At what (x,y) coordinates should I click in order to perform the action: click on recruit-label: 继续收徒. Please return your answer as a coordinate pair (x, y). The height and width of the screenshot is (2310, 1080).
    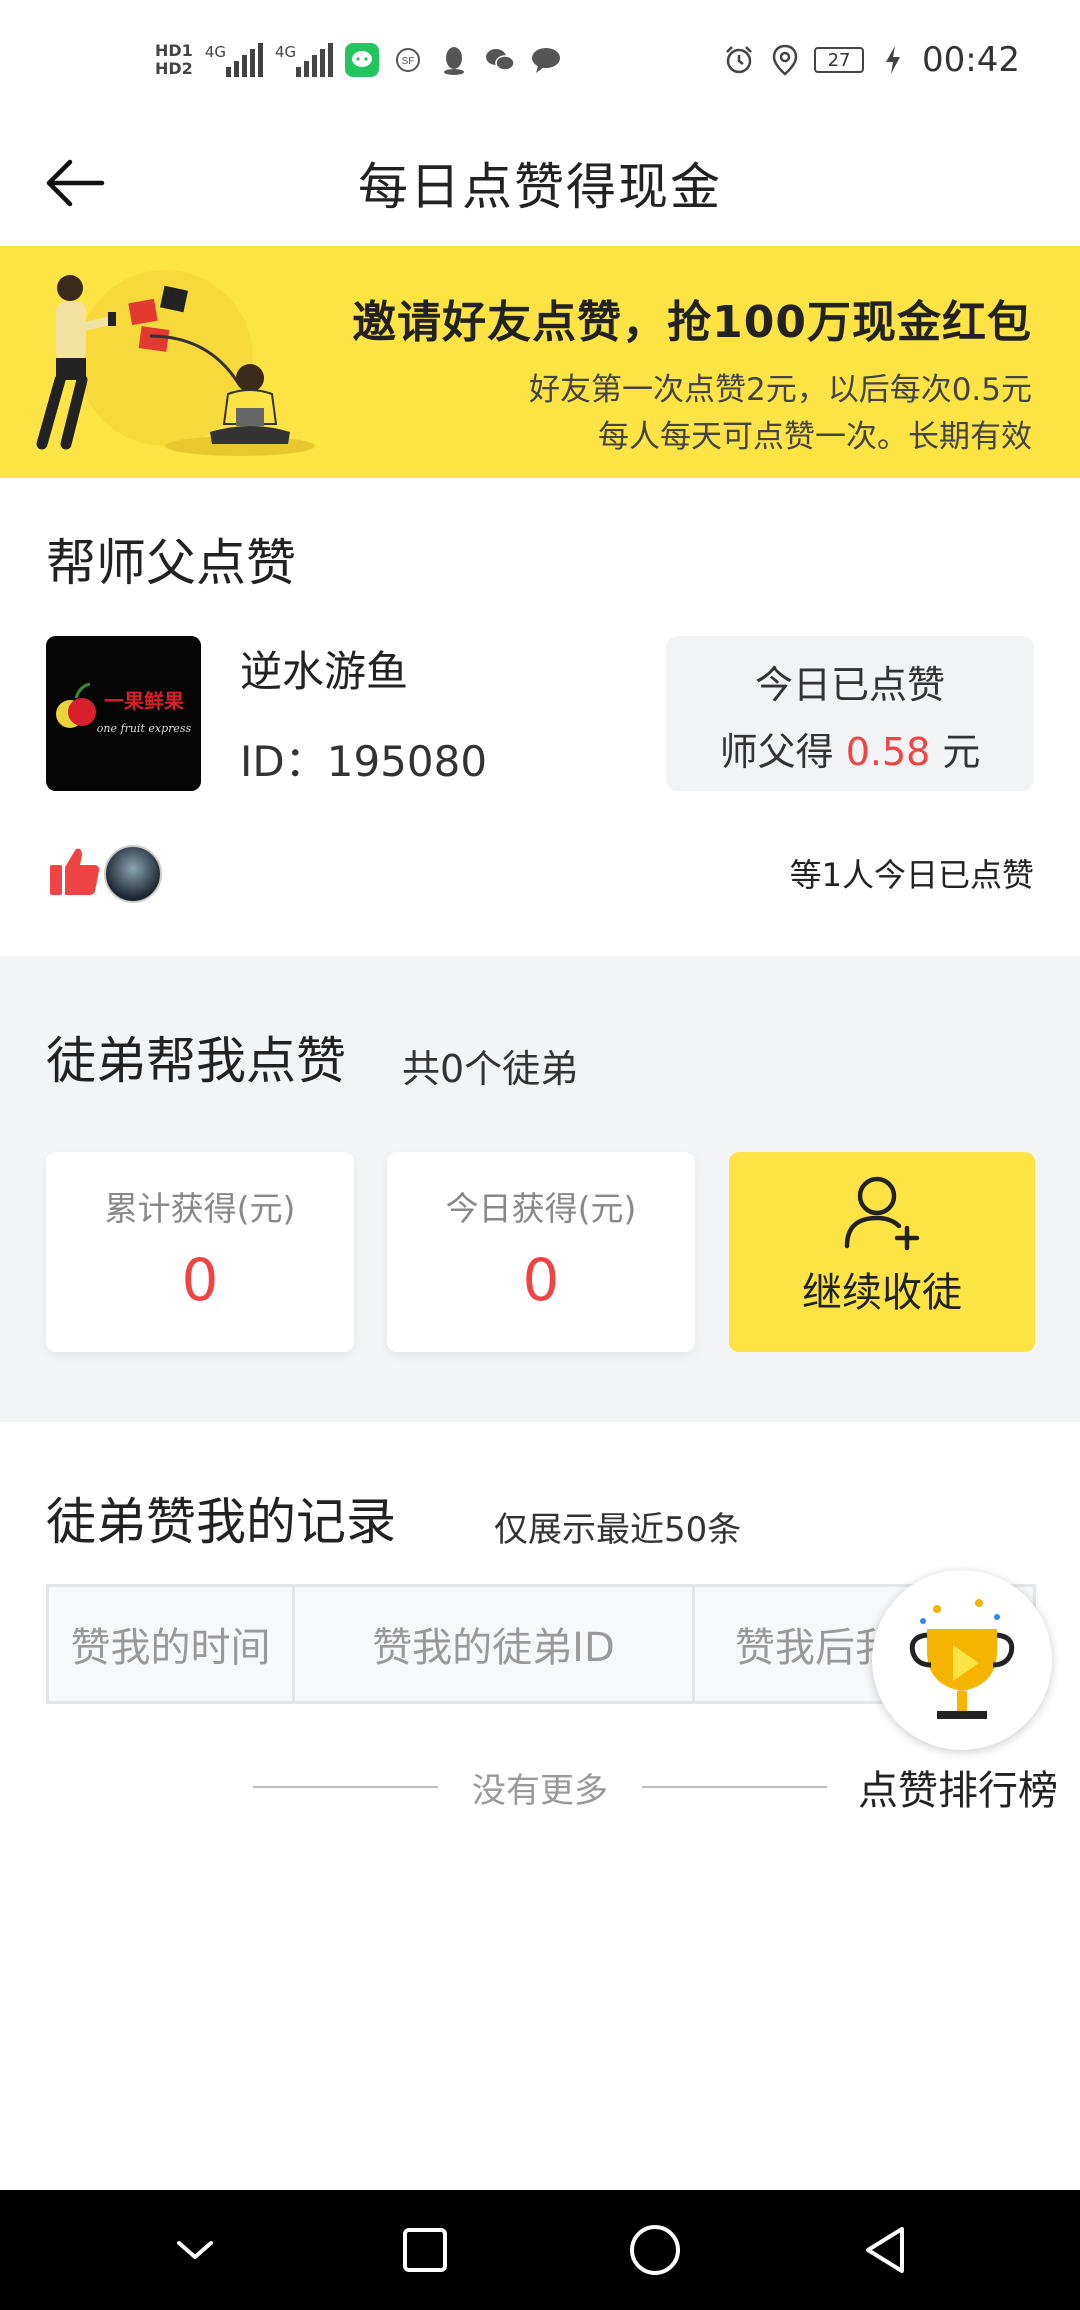
    Looking at the image, I should click on (882, 1293).